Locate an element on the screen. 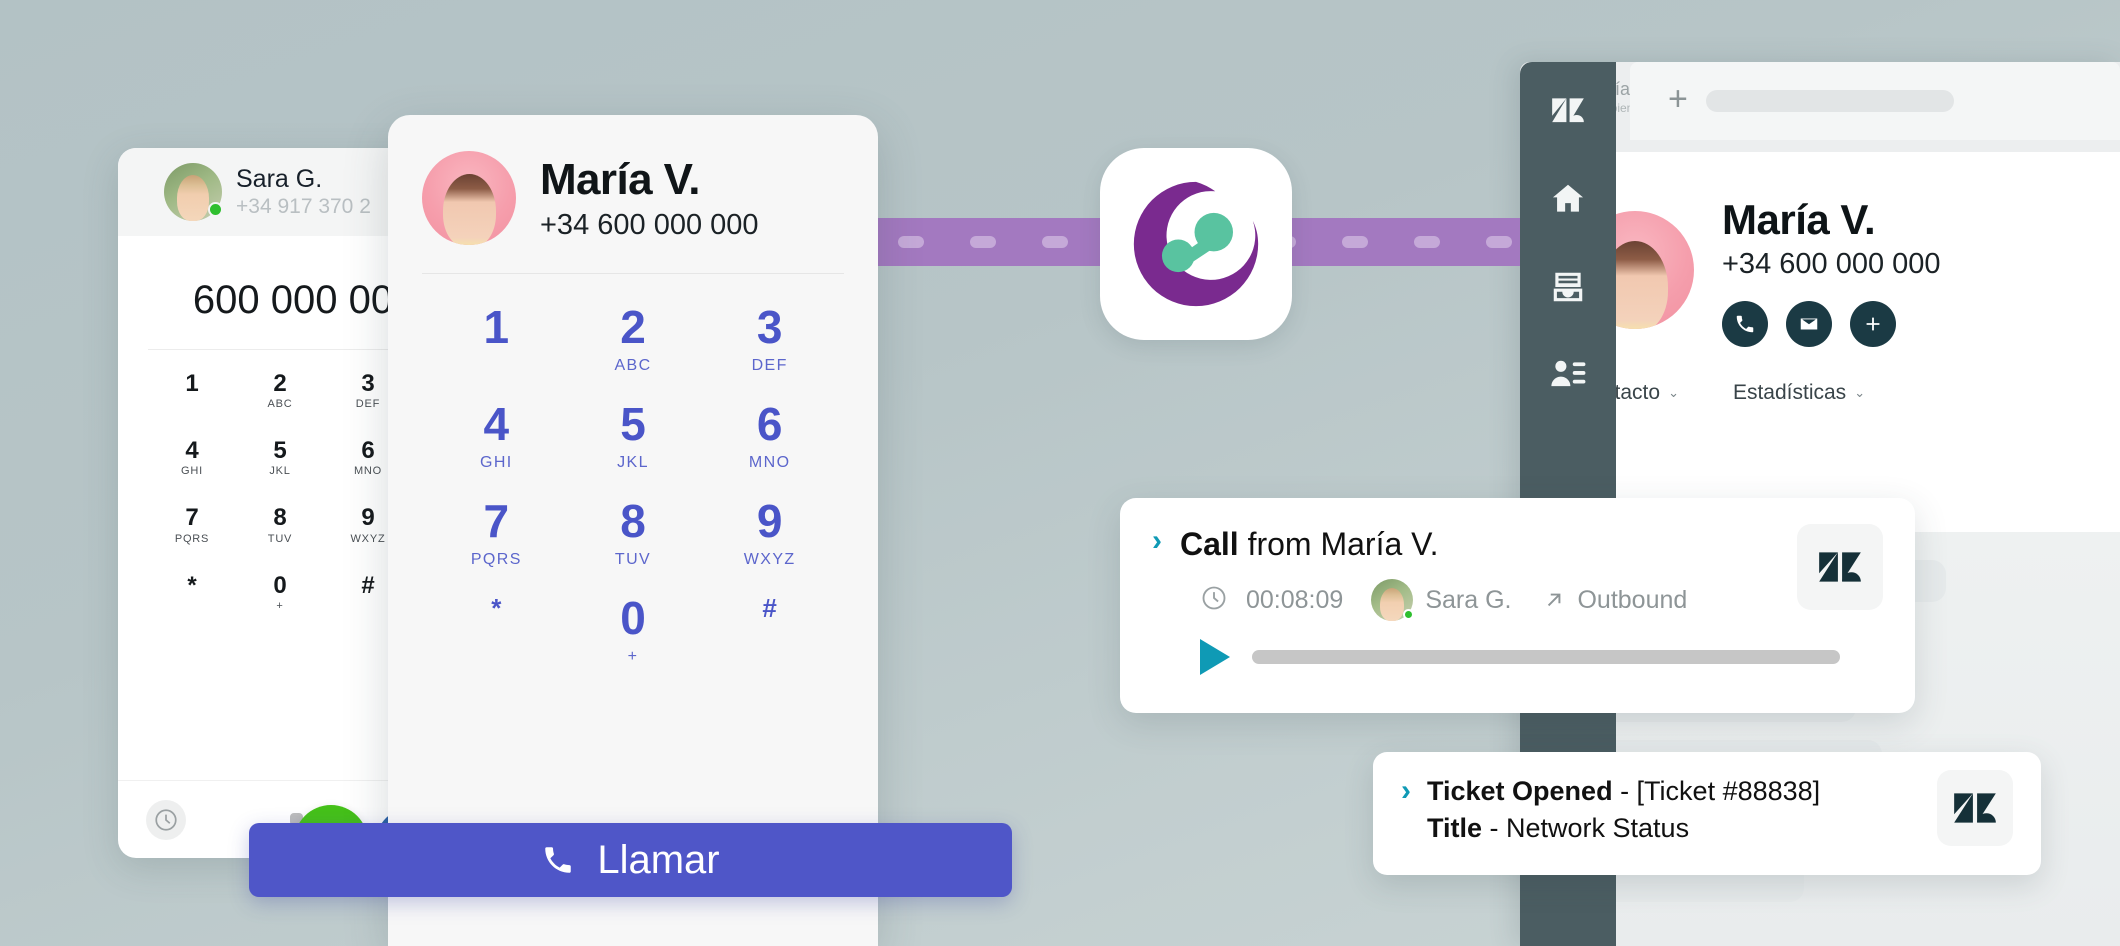 The width and height of the screenshot is (2120, 946). ticket-line-2-rest: - Network Status is located at coordinates (1586, 828).